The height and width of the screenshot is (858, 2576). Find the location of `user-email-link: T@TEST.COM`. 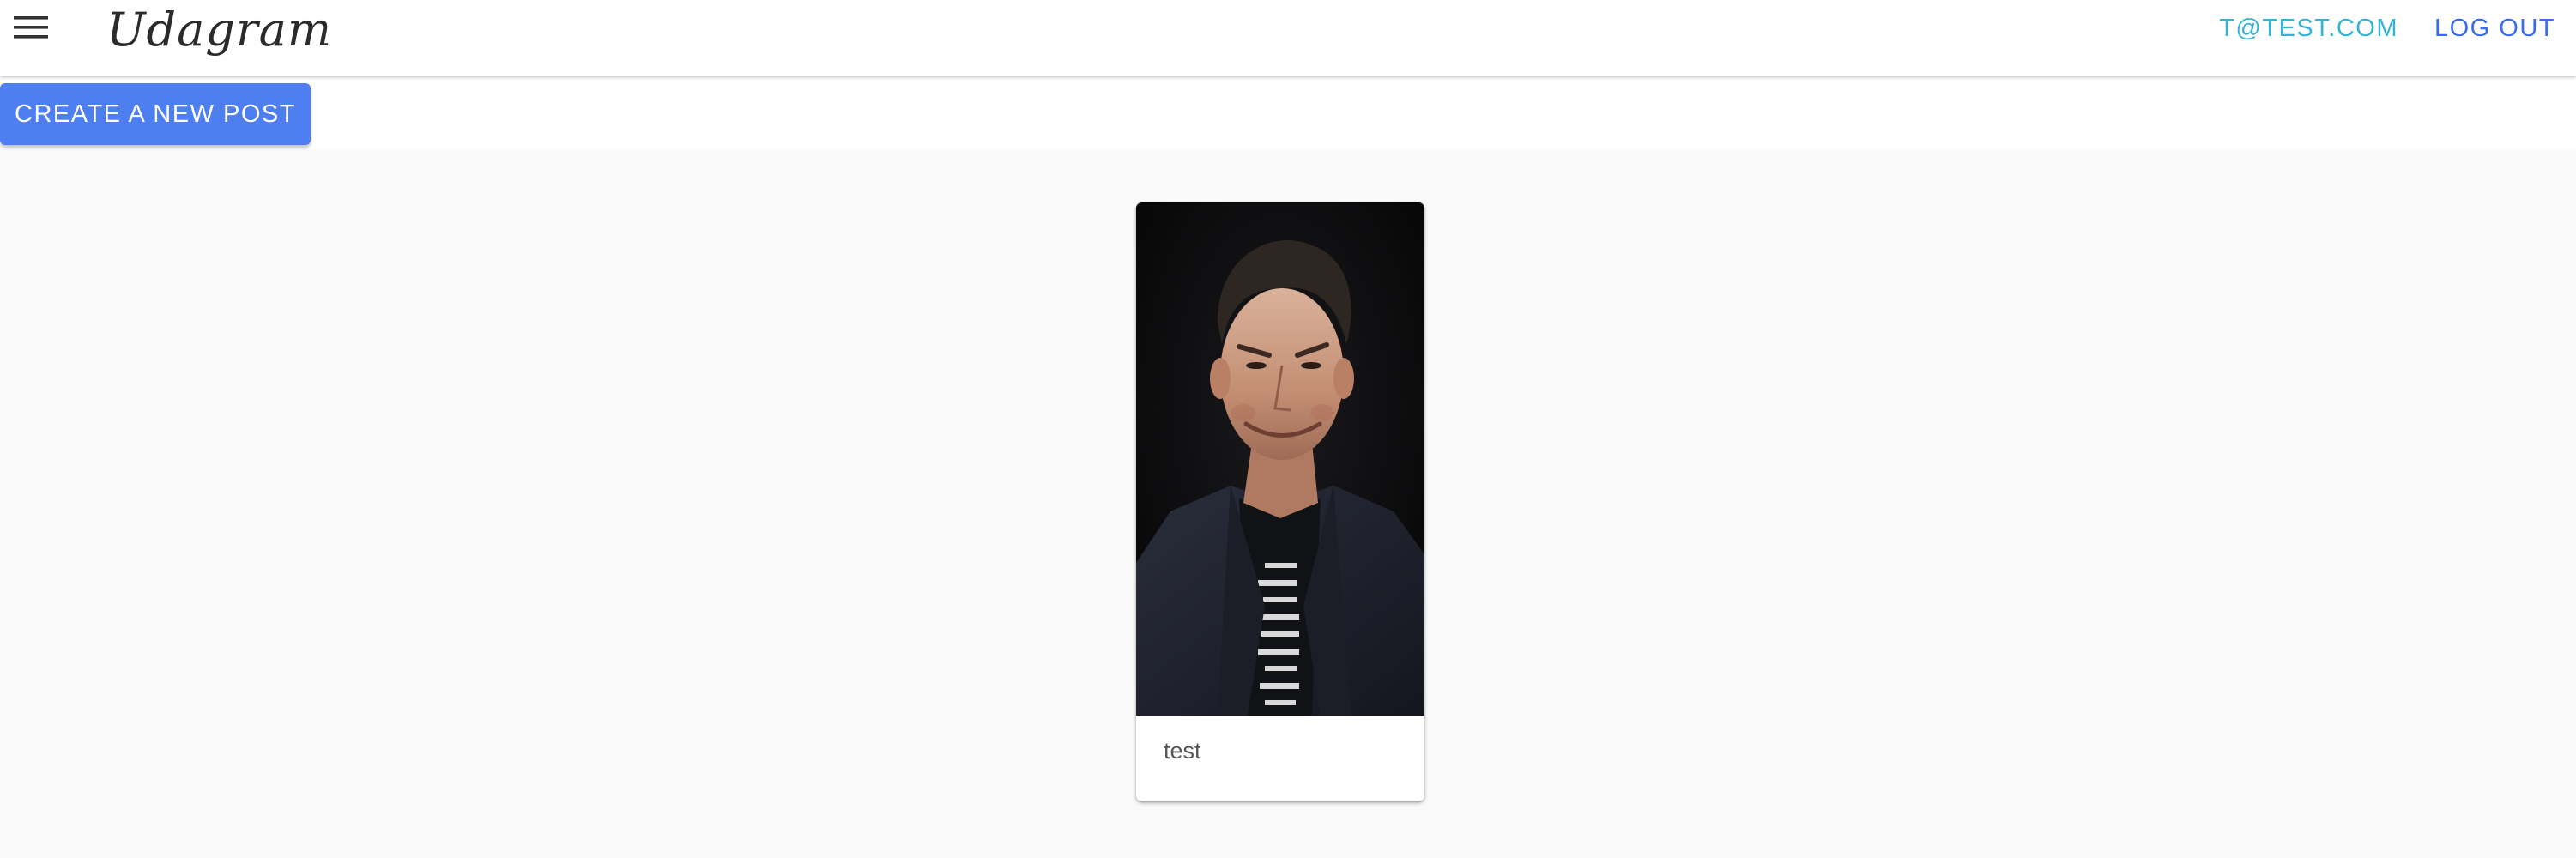

user-email-link: T@TEST.COM is located at coordinates (2308, 29).